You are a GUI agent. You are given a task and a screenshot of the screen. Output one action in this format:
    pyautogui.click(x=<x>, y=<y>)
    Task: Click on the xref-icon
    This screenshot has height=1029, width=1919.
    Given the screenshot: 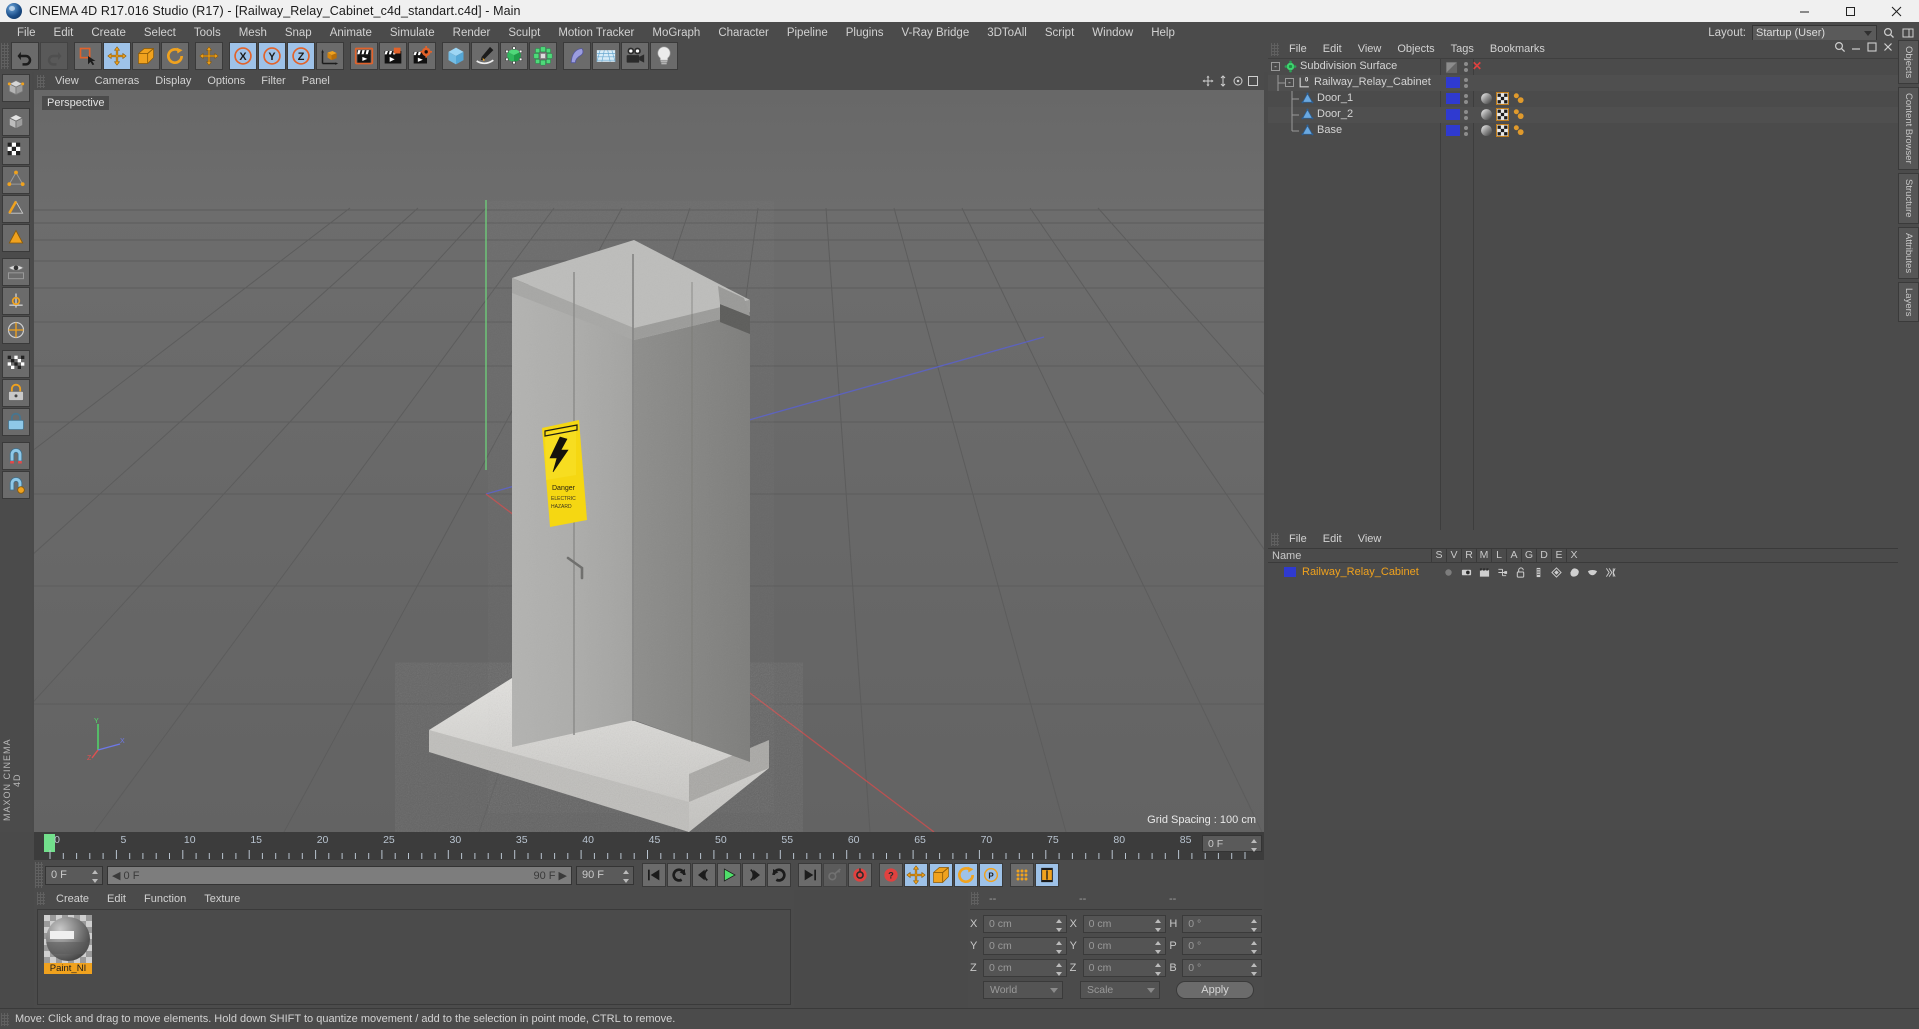 What is the action you would take?
    pyautogui.click(x=1610, y=572)
    